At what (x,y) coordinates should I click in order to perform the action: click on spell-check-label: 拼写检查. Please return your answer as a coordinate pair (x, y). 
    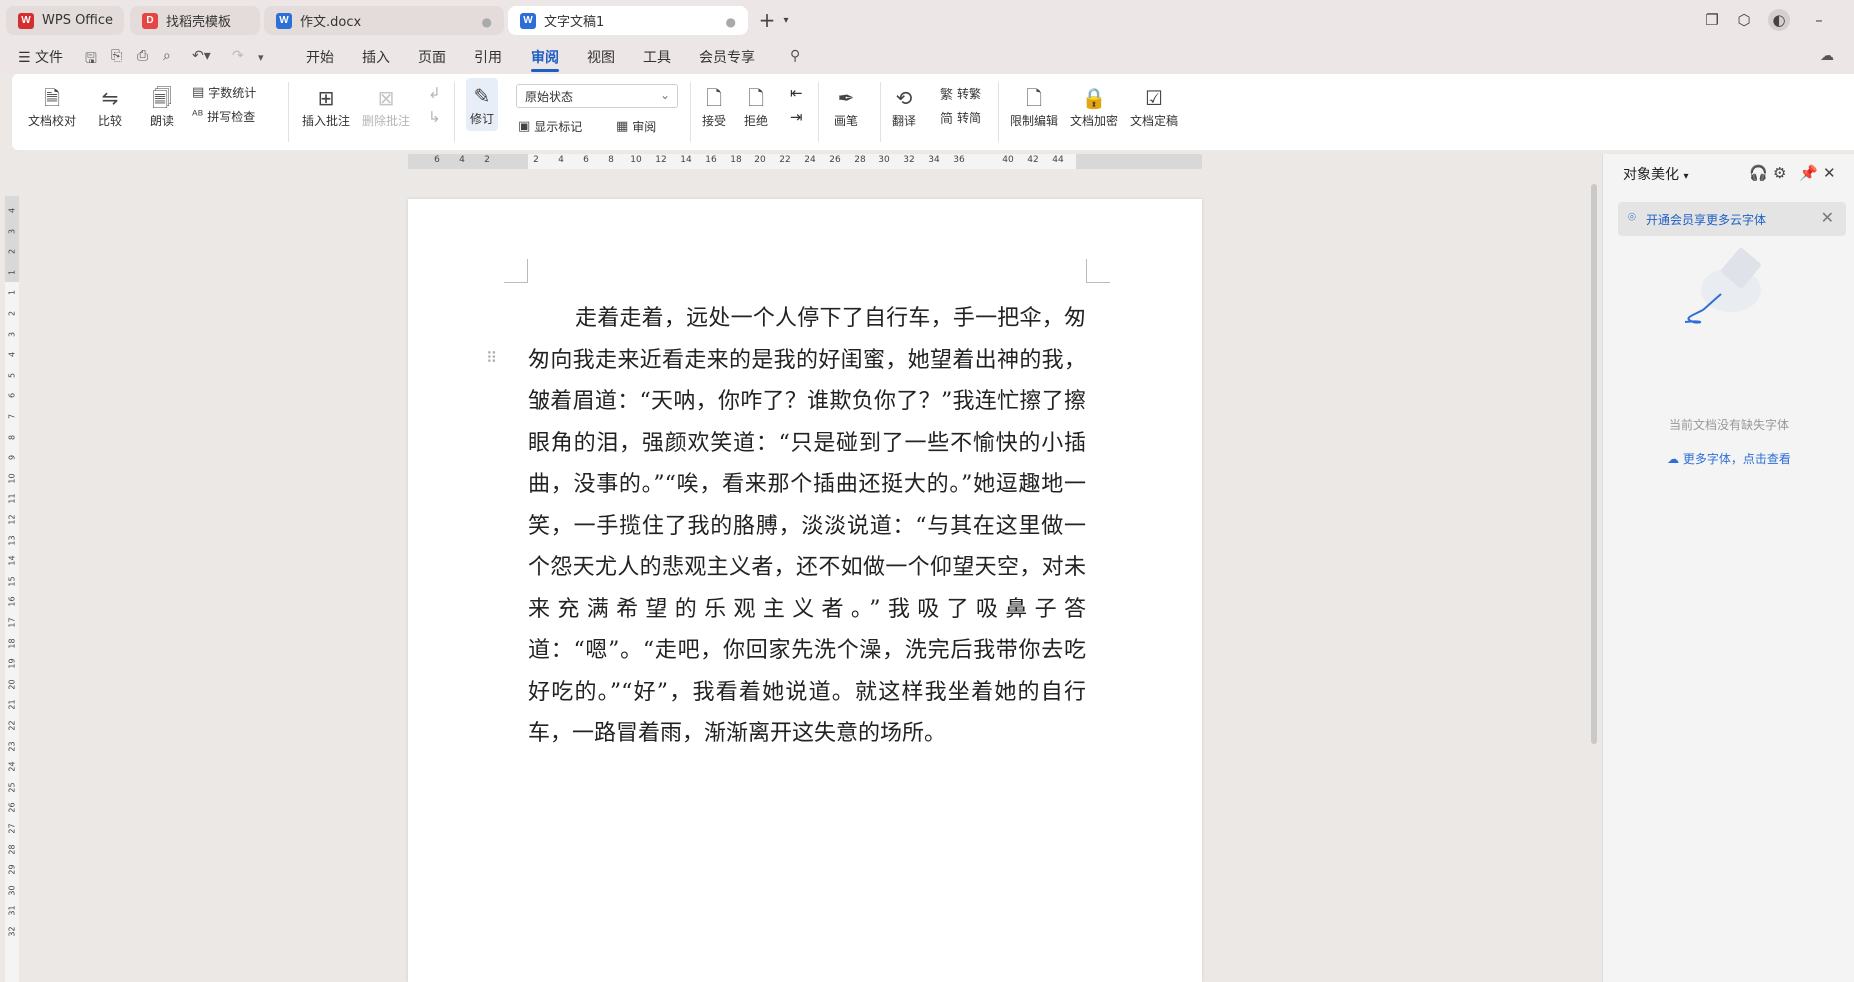
    Looking at the image, I should click on (231, 117).